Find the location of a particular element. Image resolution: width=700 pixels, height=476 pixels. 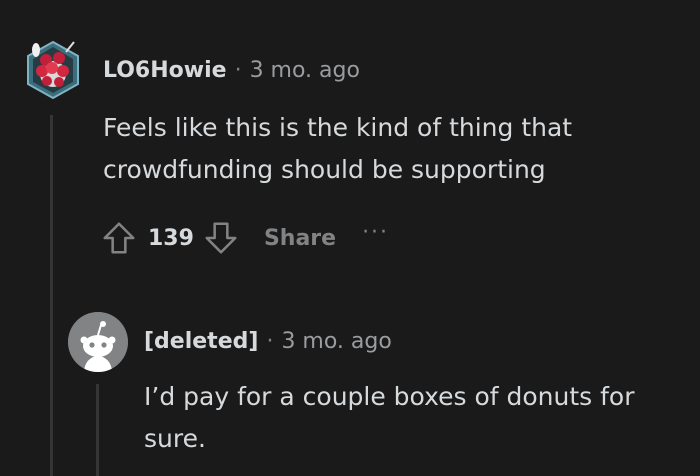

comment-meta: LO6Howie · 3 mo. ago is located at coordinates (231, 70).